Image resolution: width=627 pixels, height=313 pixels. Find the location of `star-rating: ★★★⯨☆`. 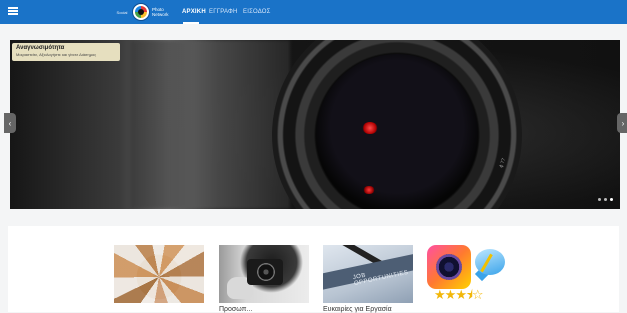

star-rating: ★★★⯨☆ is located at coordinates (458, 295).